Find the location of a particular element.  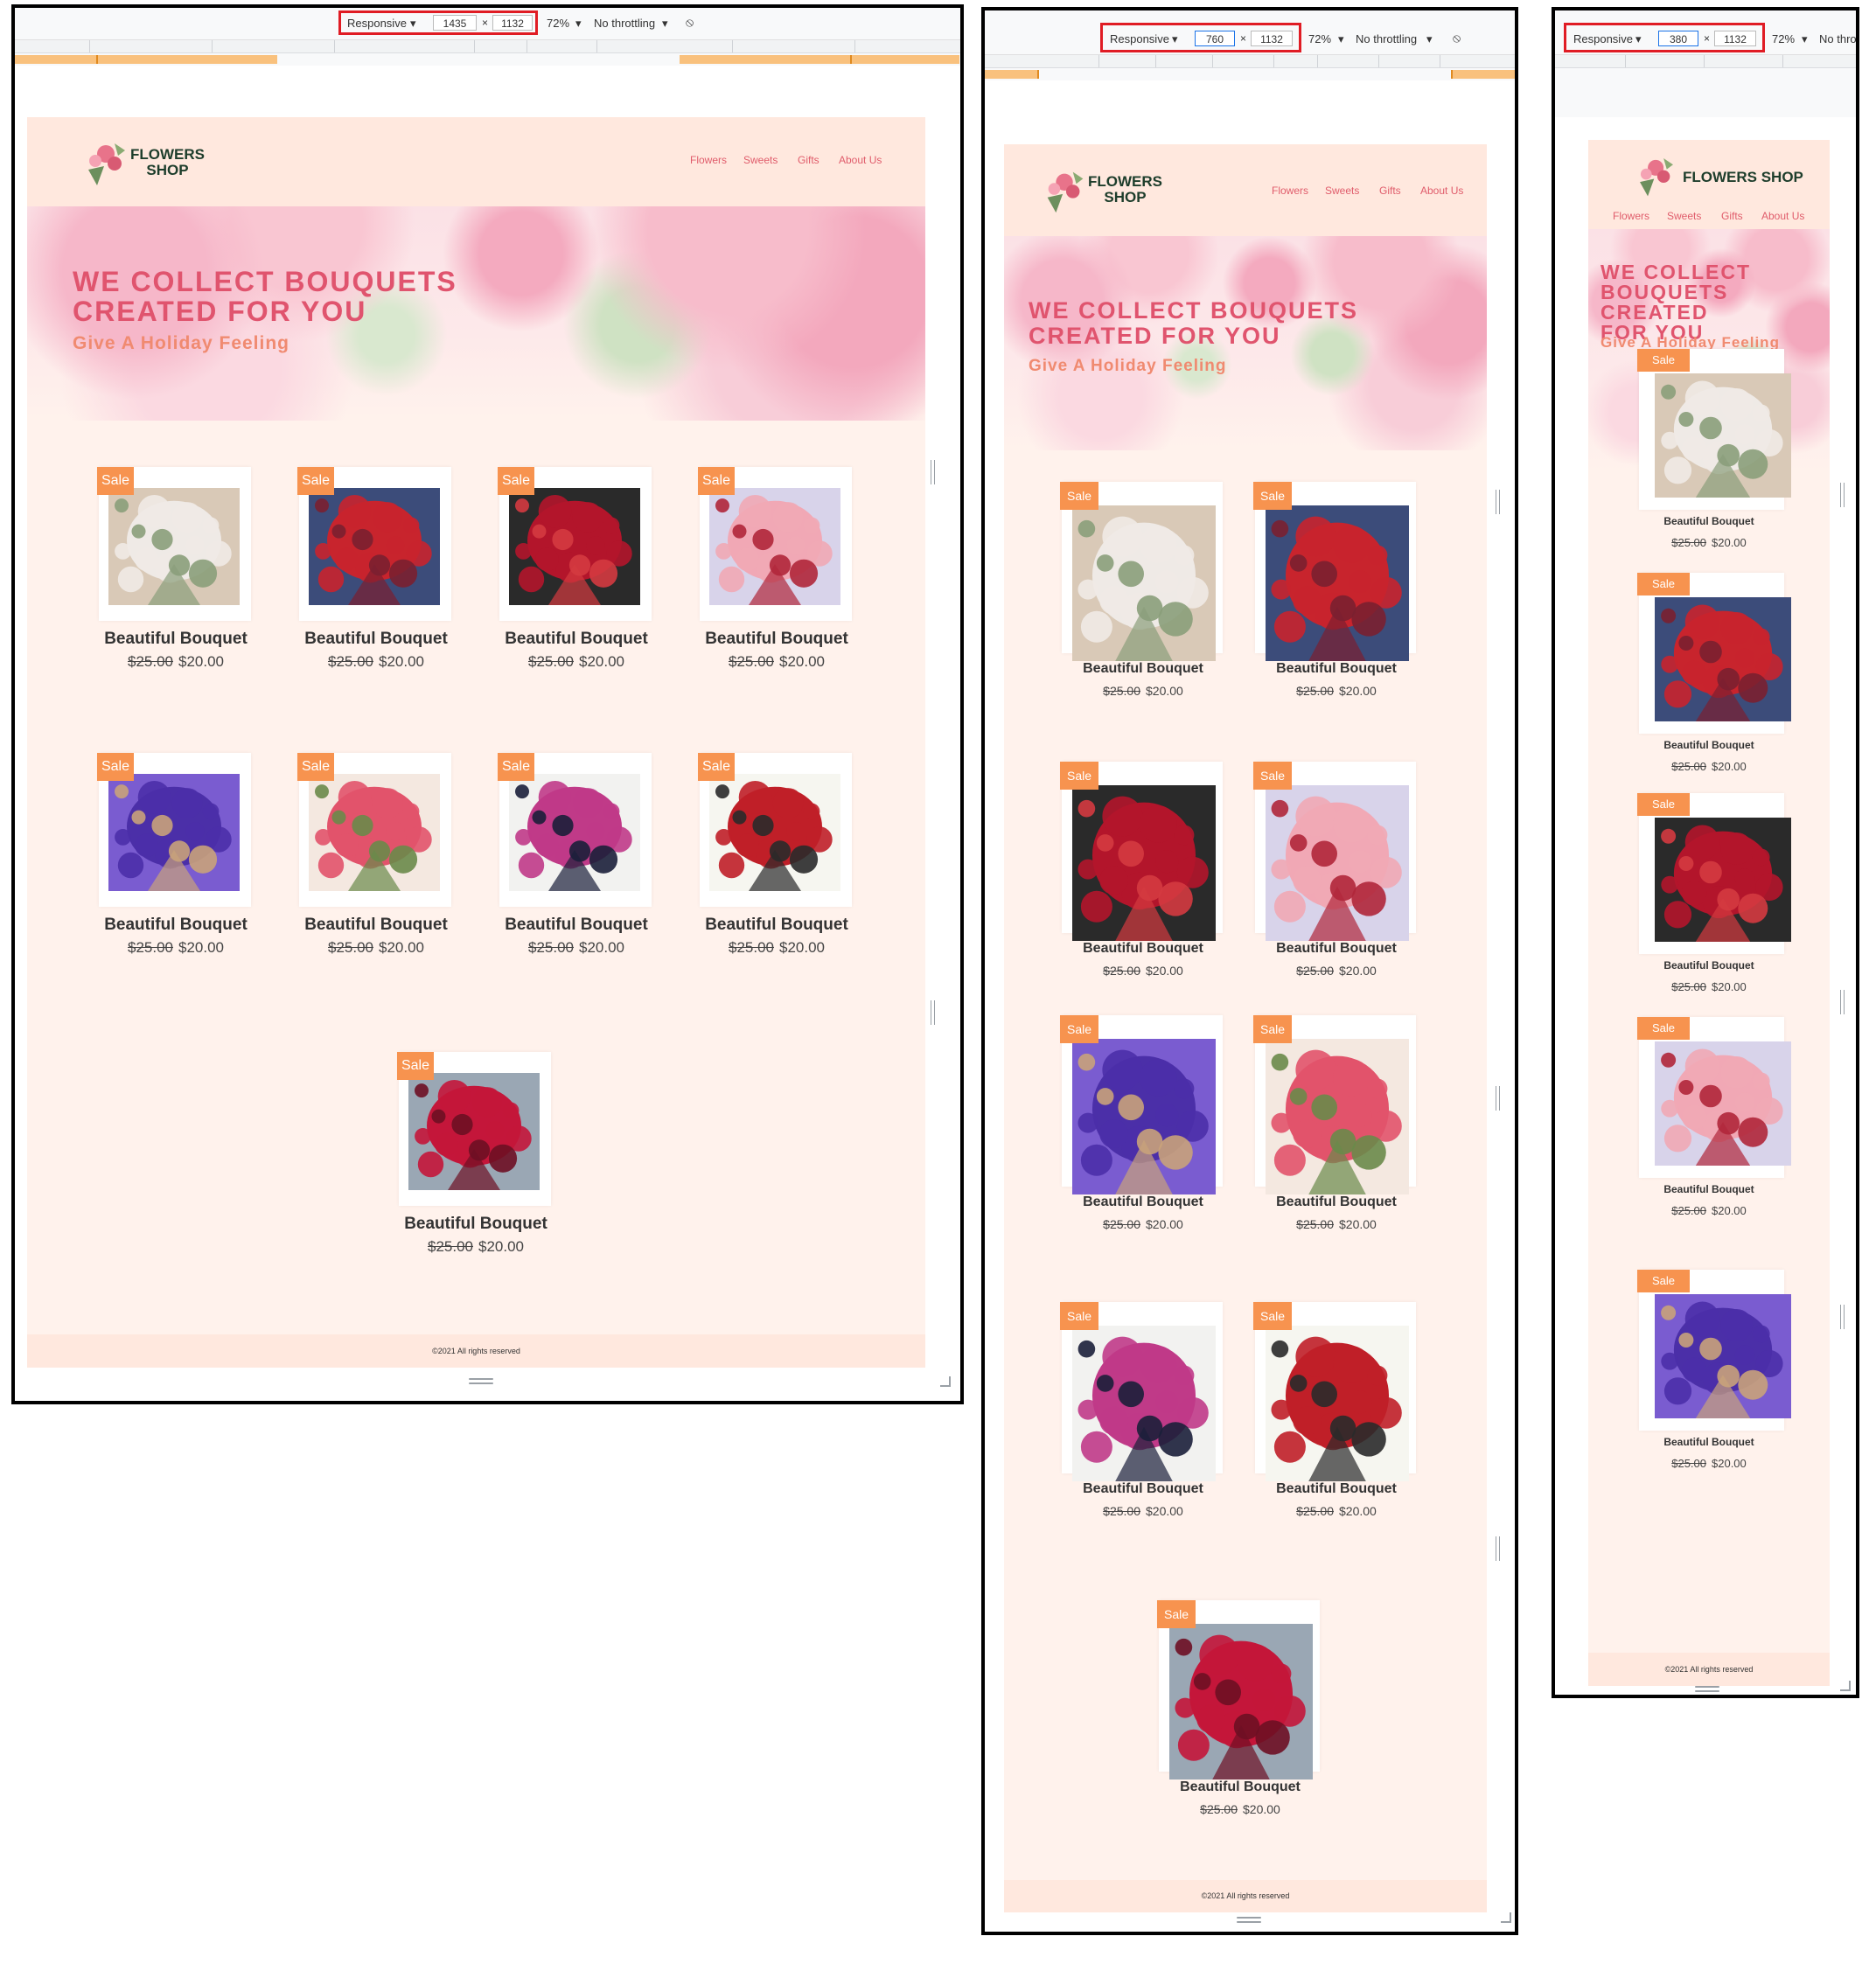

product-photo-big-red-roses-bouquet is located at coordinates (1241, 1704).